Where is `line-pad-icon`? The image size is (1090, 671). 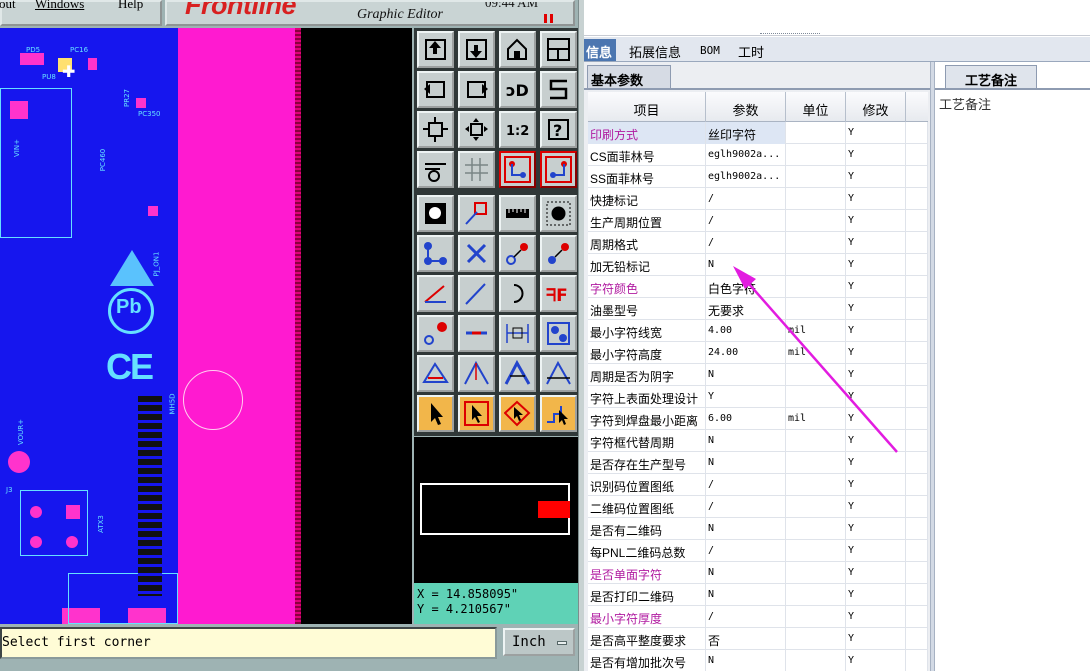
line-pad-icon is located at coordinates (476, 213).